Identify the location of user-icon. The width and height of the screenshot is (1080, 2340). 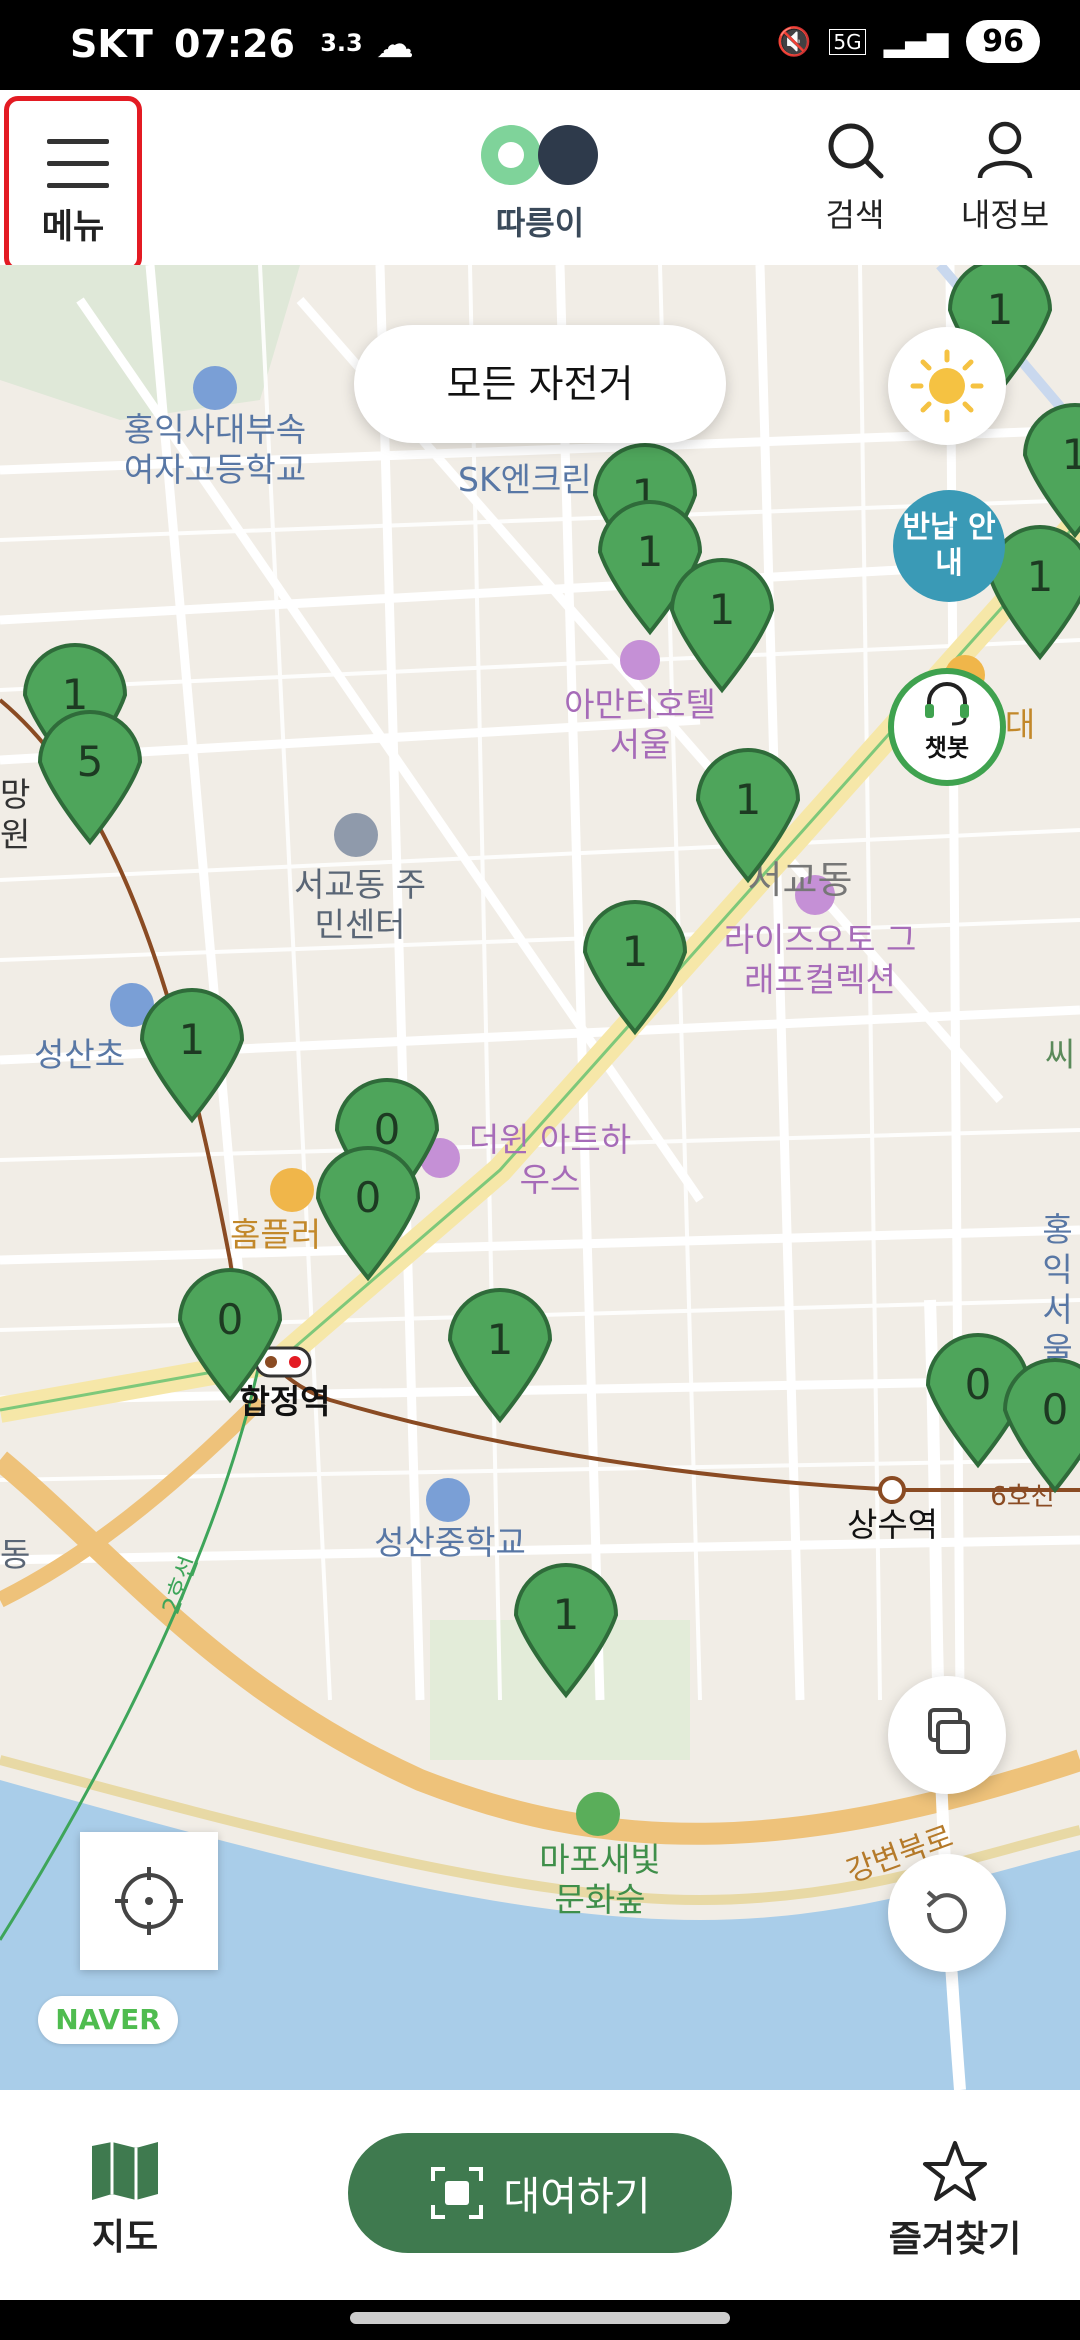
(1005, 150).